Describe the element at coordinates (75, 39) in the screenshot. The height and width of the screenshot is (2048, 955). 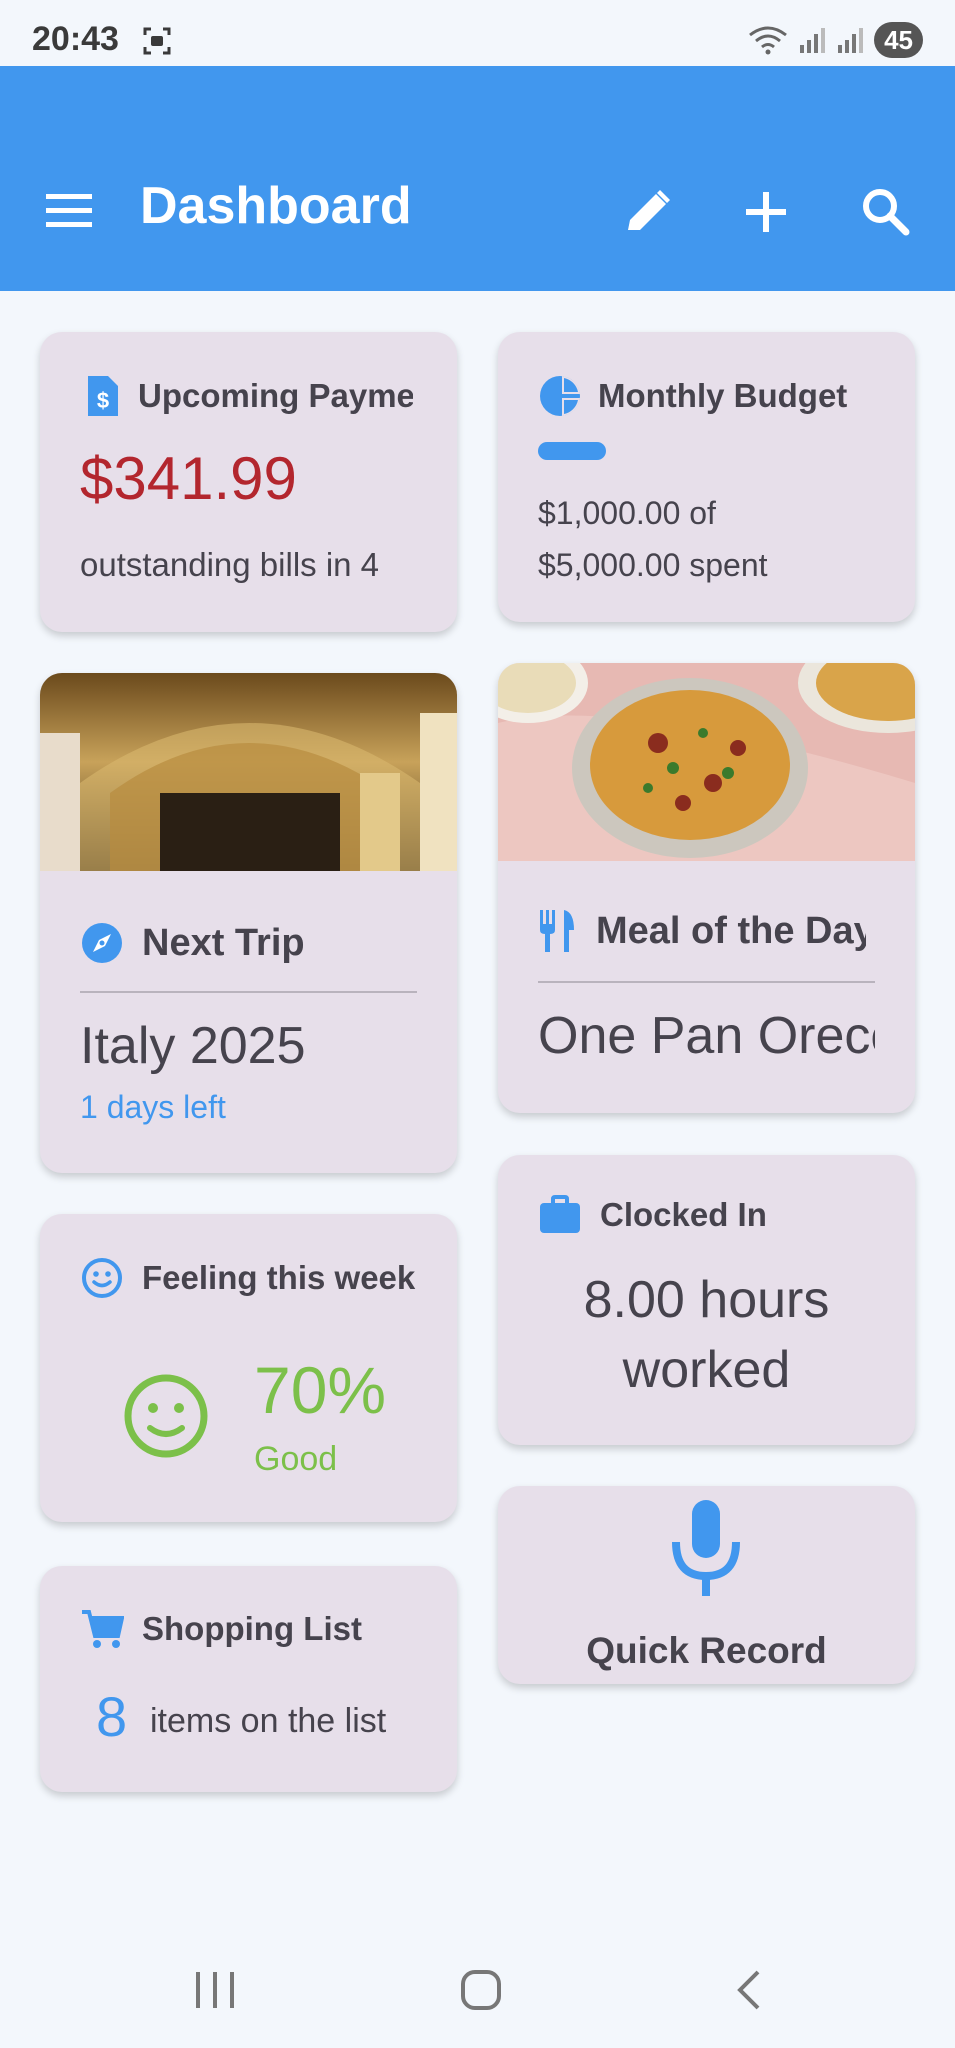
I see `status-time: 20:43` at that location.